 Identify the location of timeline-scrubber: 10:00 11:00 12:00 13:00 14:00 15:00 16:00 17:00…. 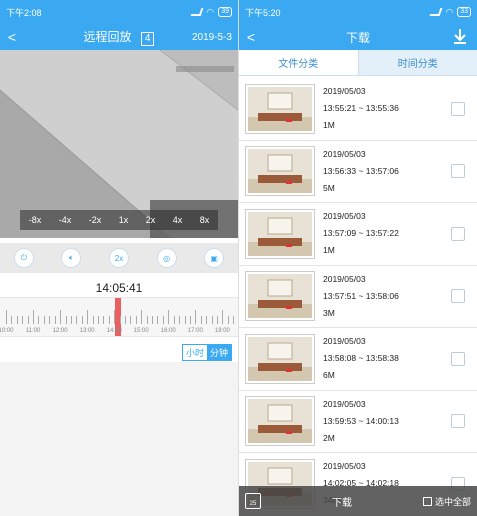
(119, 317).